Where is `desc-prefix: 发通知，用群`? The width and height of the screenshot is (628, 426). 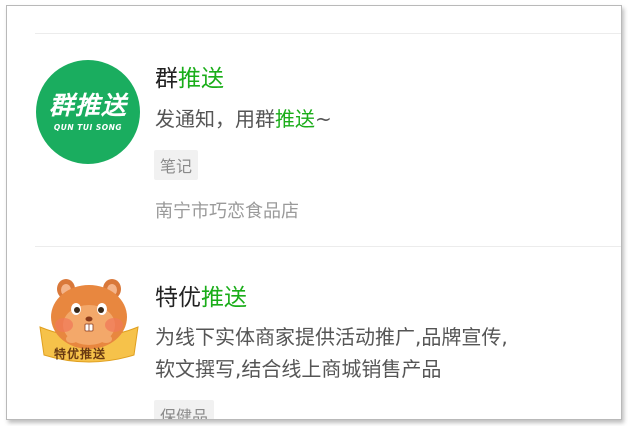 desc-prefix: 发通知，用群 is located at coordinates (215, 119).